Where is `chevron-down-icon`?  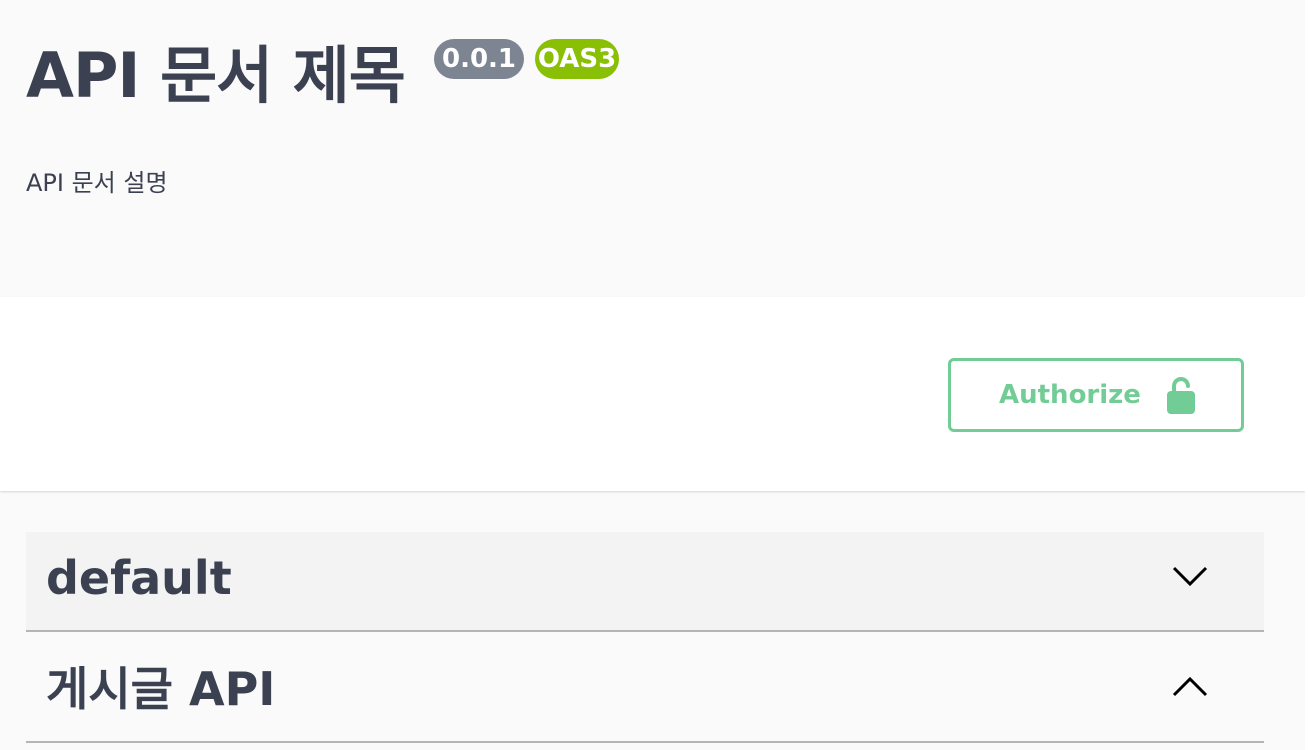
chevron-down-icon is located at coordinates (1190, 576).